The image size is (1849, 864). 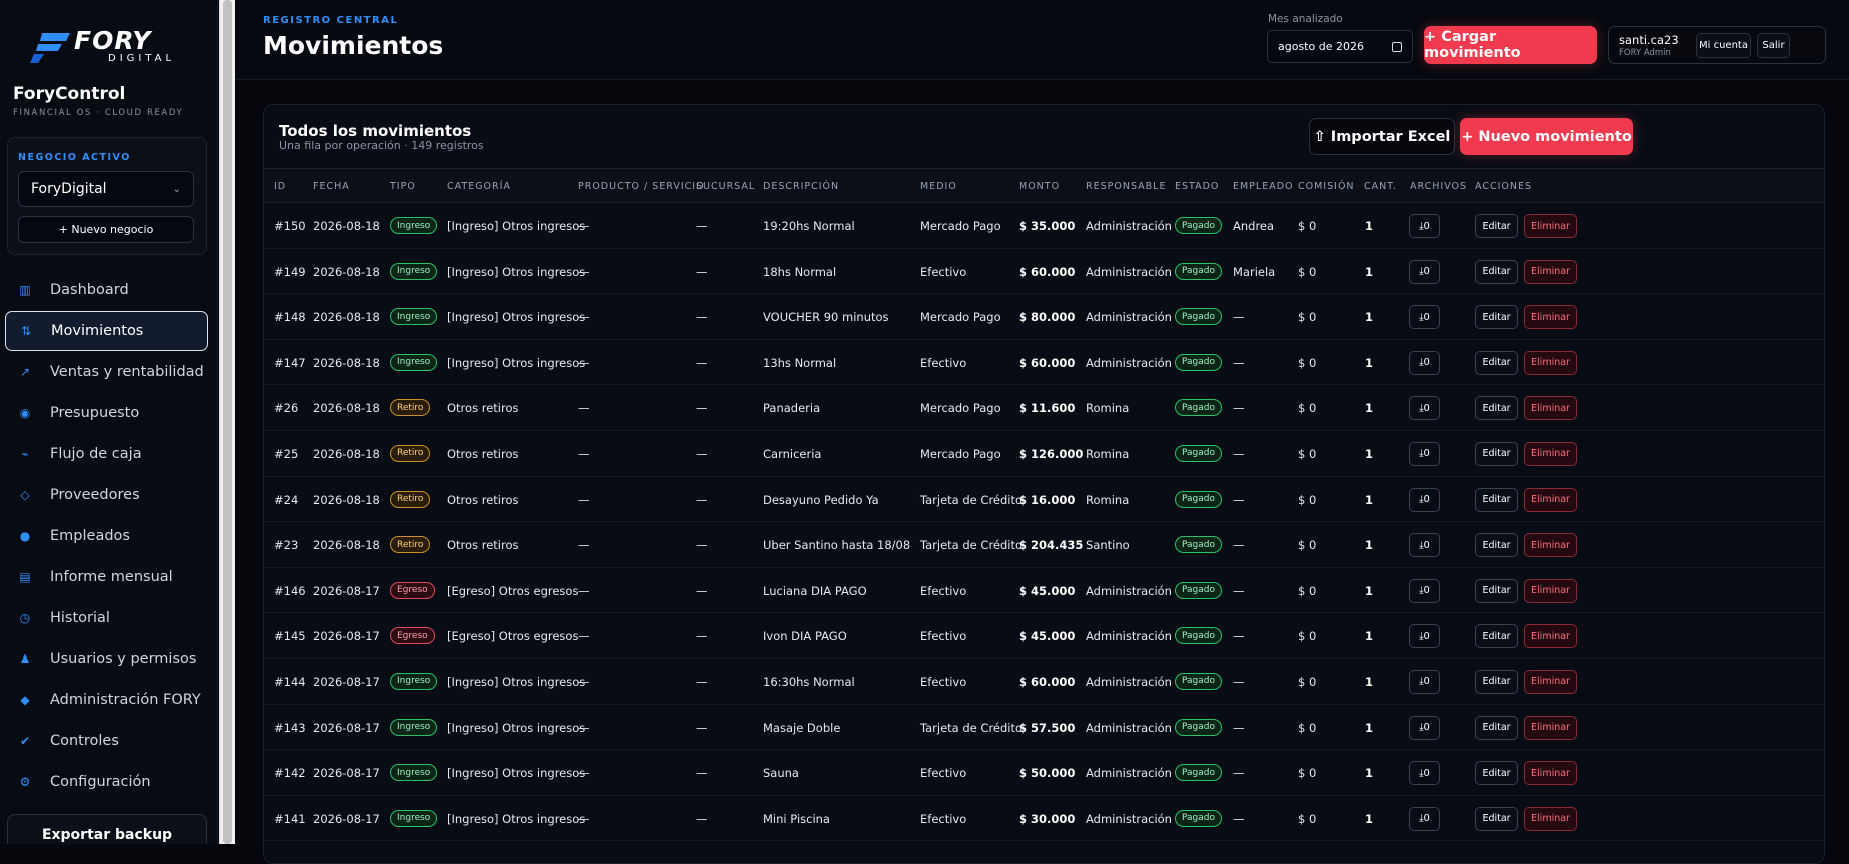 What do you see at coordinates (1239, 818) in the screenshot?
I see `cell-empleado: —` at bounding box center [1239, 818].